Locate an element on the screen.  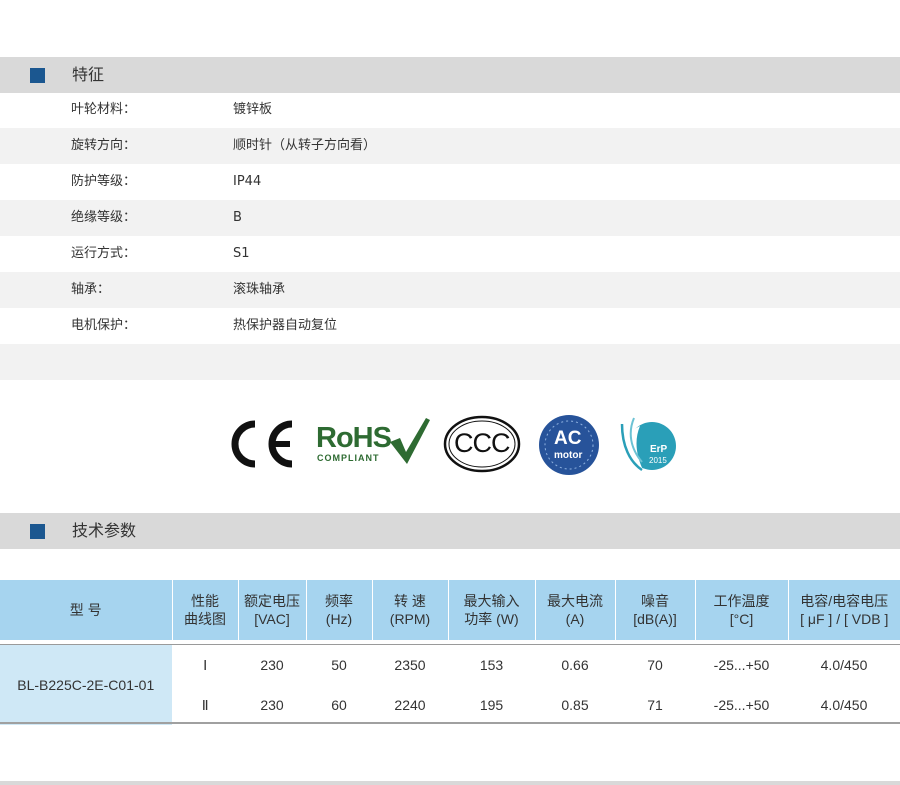
erp-year-text: 2015 is located at coordinates (658, 460).